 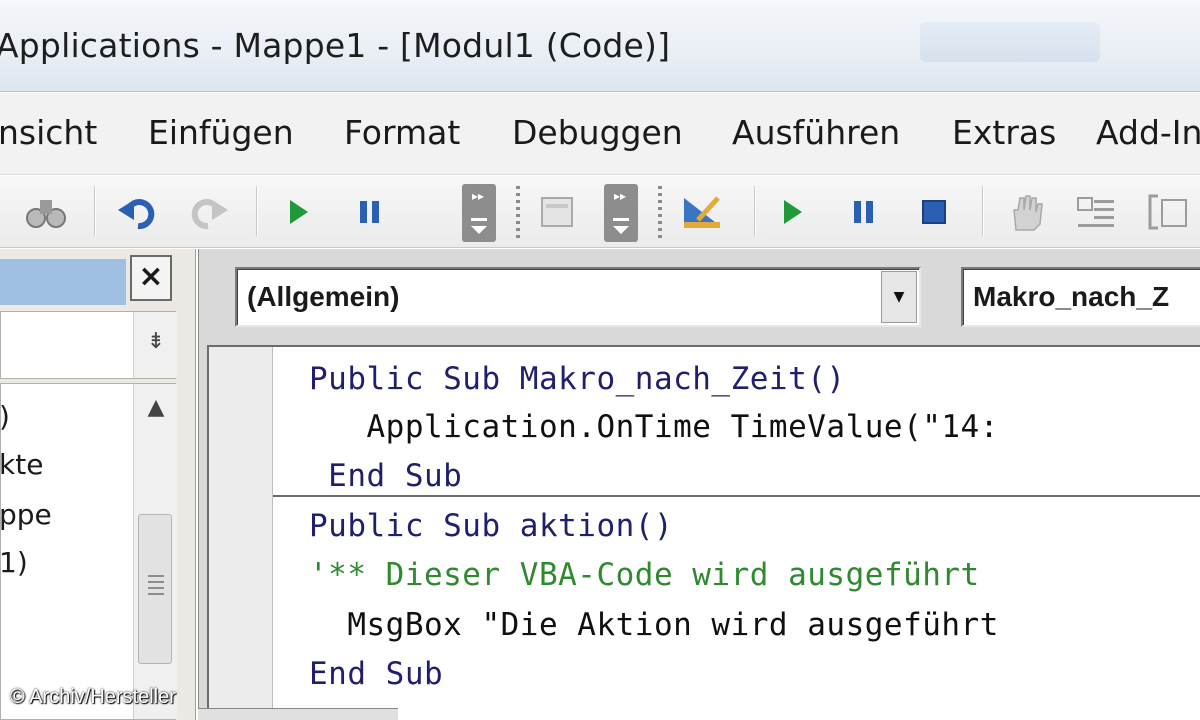 What do you see at coordinates (736, 496) in the screenshot?
I see `procedure-separator` at bounding box center [736, 496].